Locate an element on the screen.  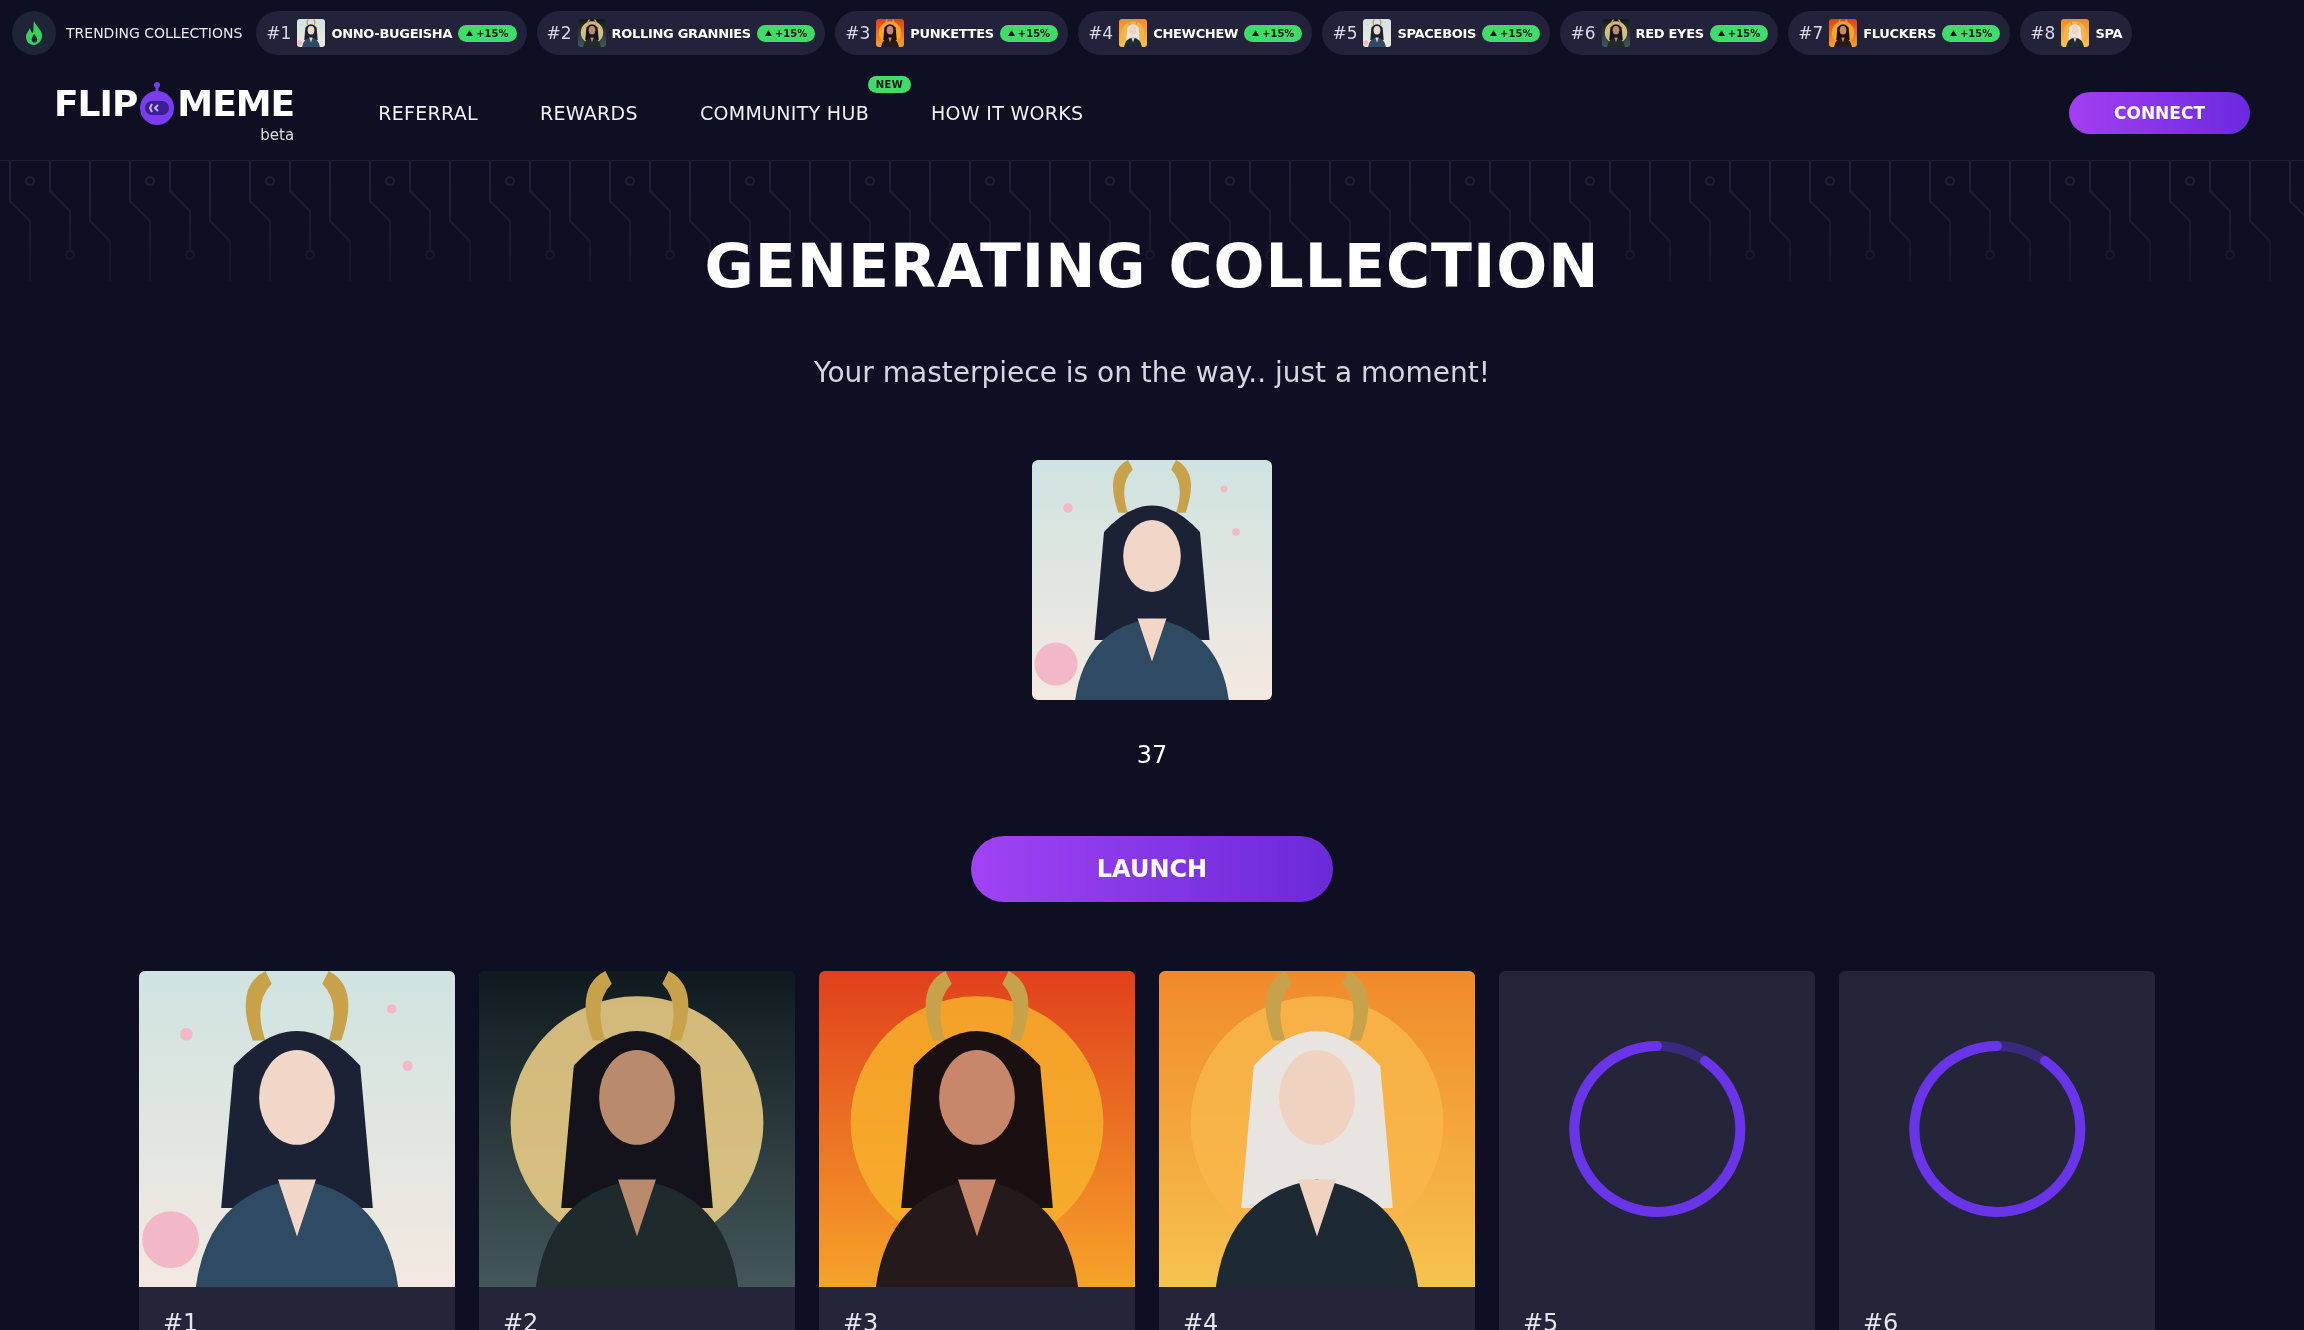
trending-collection-chip: #4 CHEWCHEW +15% is located at coordinates (1195, 33).